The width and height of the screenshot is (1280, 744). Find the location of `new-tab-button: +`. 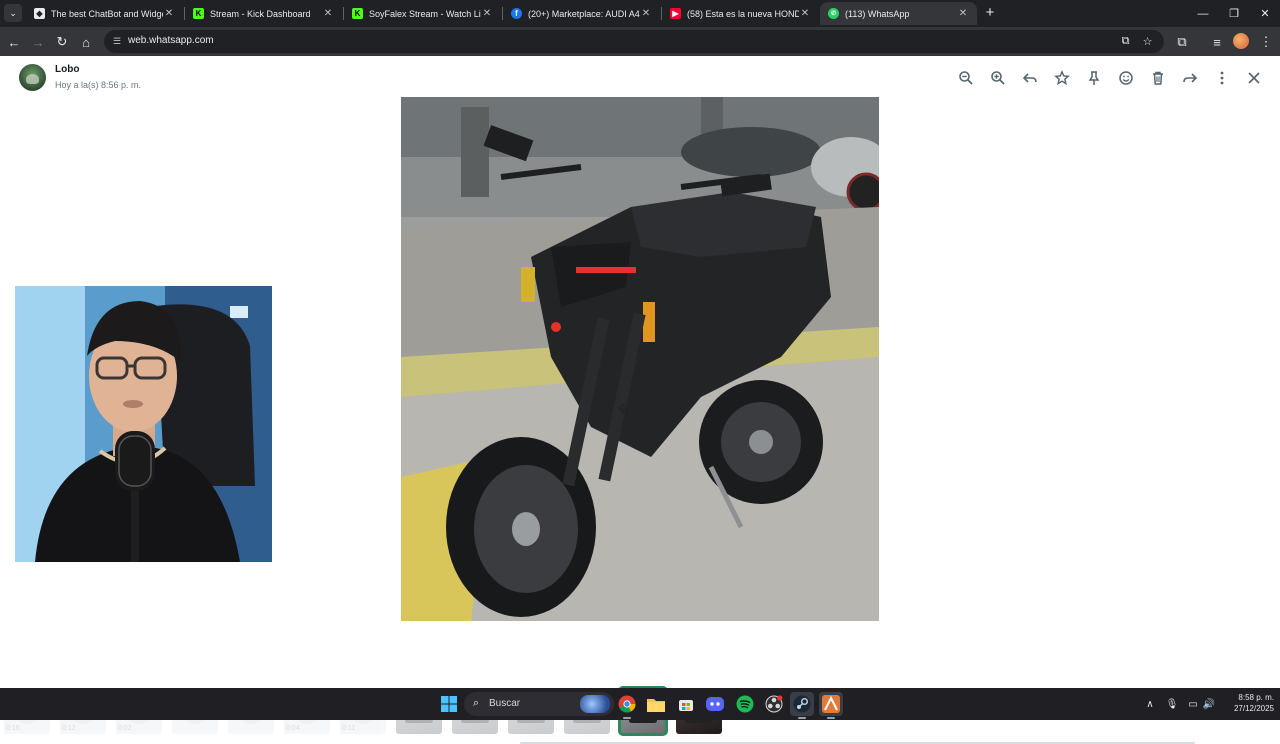

new-tab-button: + is located at coordinates (990, 13).